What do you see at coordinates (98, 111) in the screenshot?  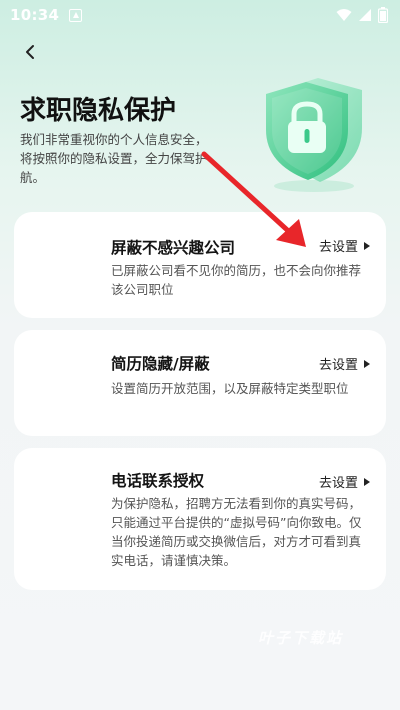 I see `page-title: 求职隐私保护` at bounding box center [98, 111].